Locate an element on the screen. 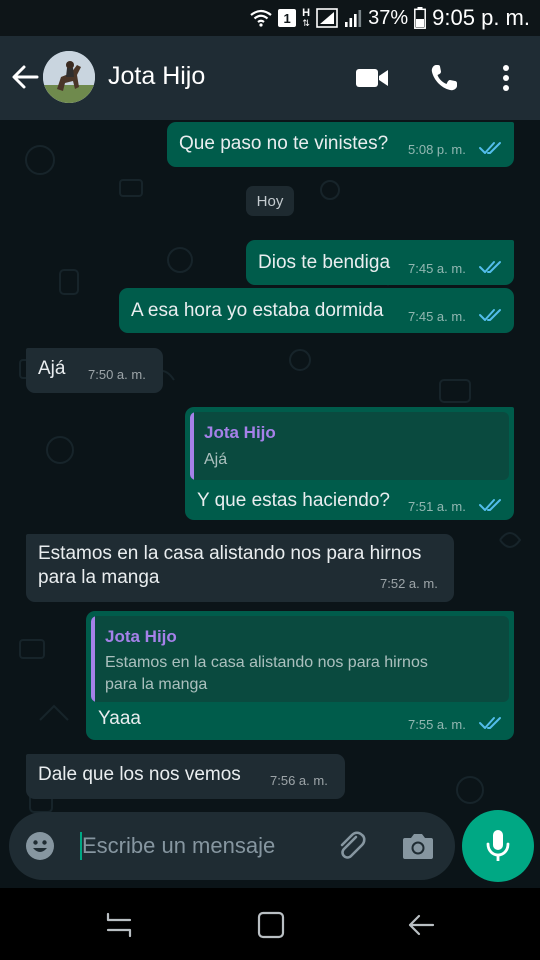  voice-message-button is located at coordinates (498, 846).